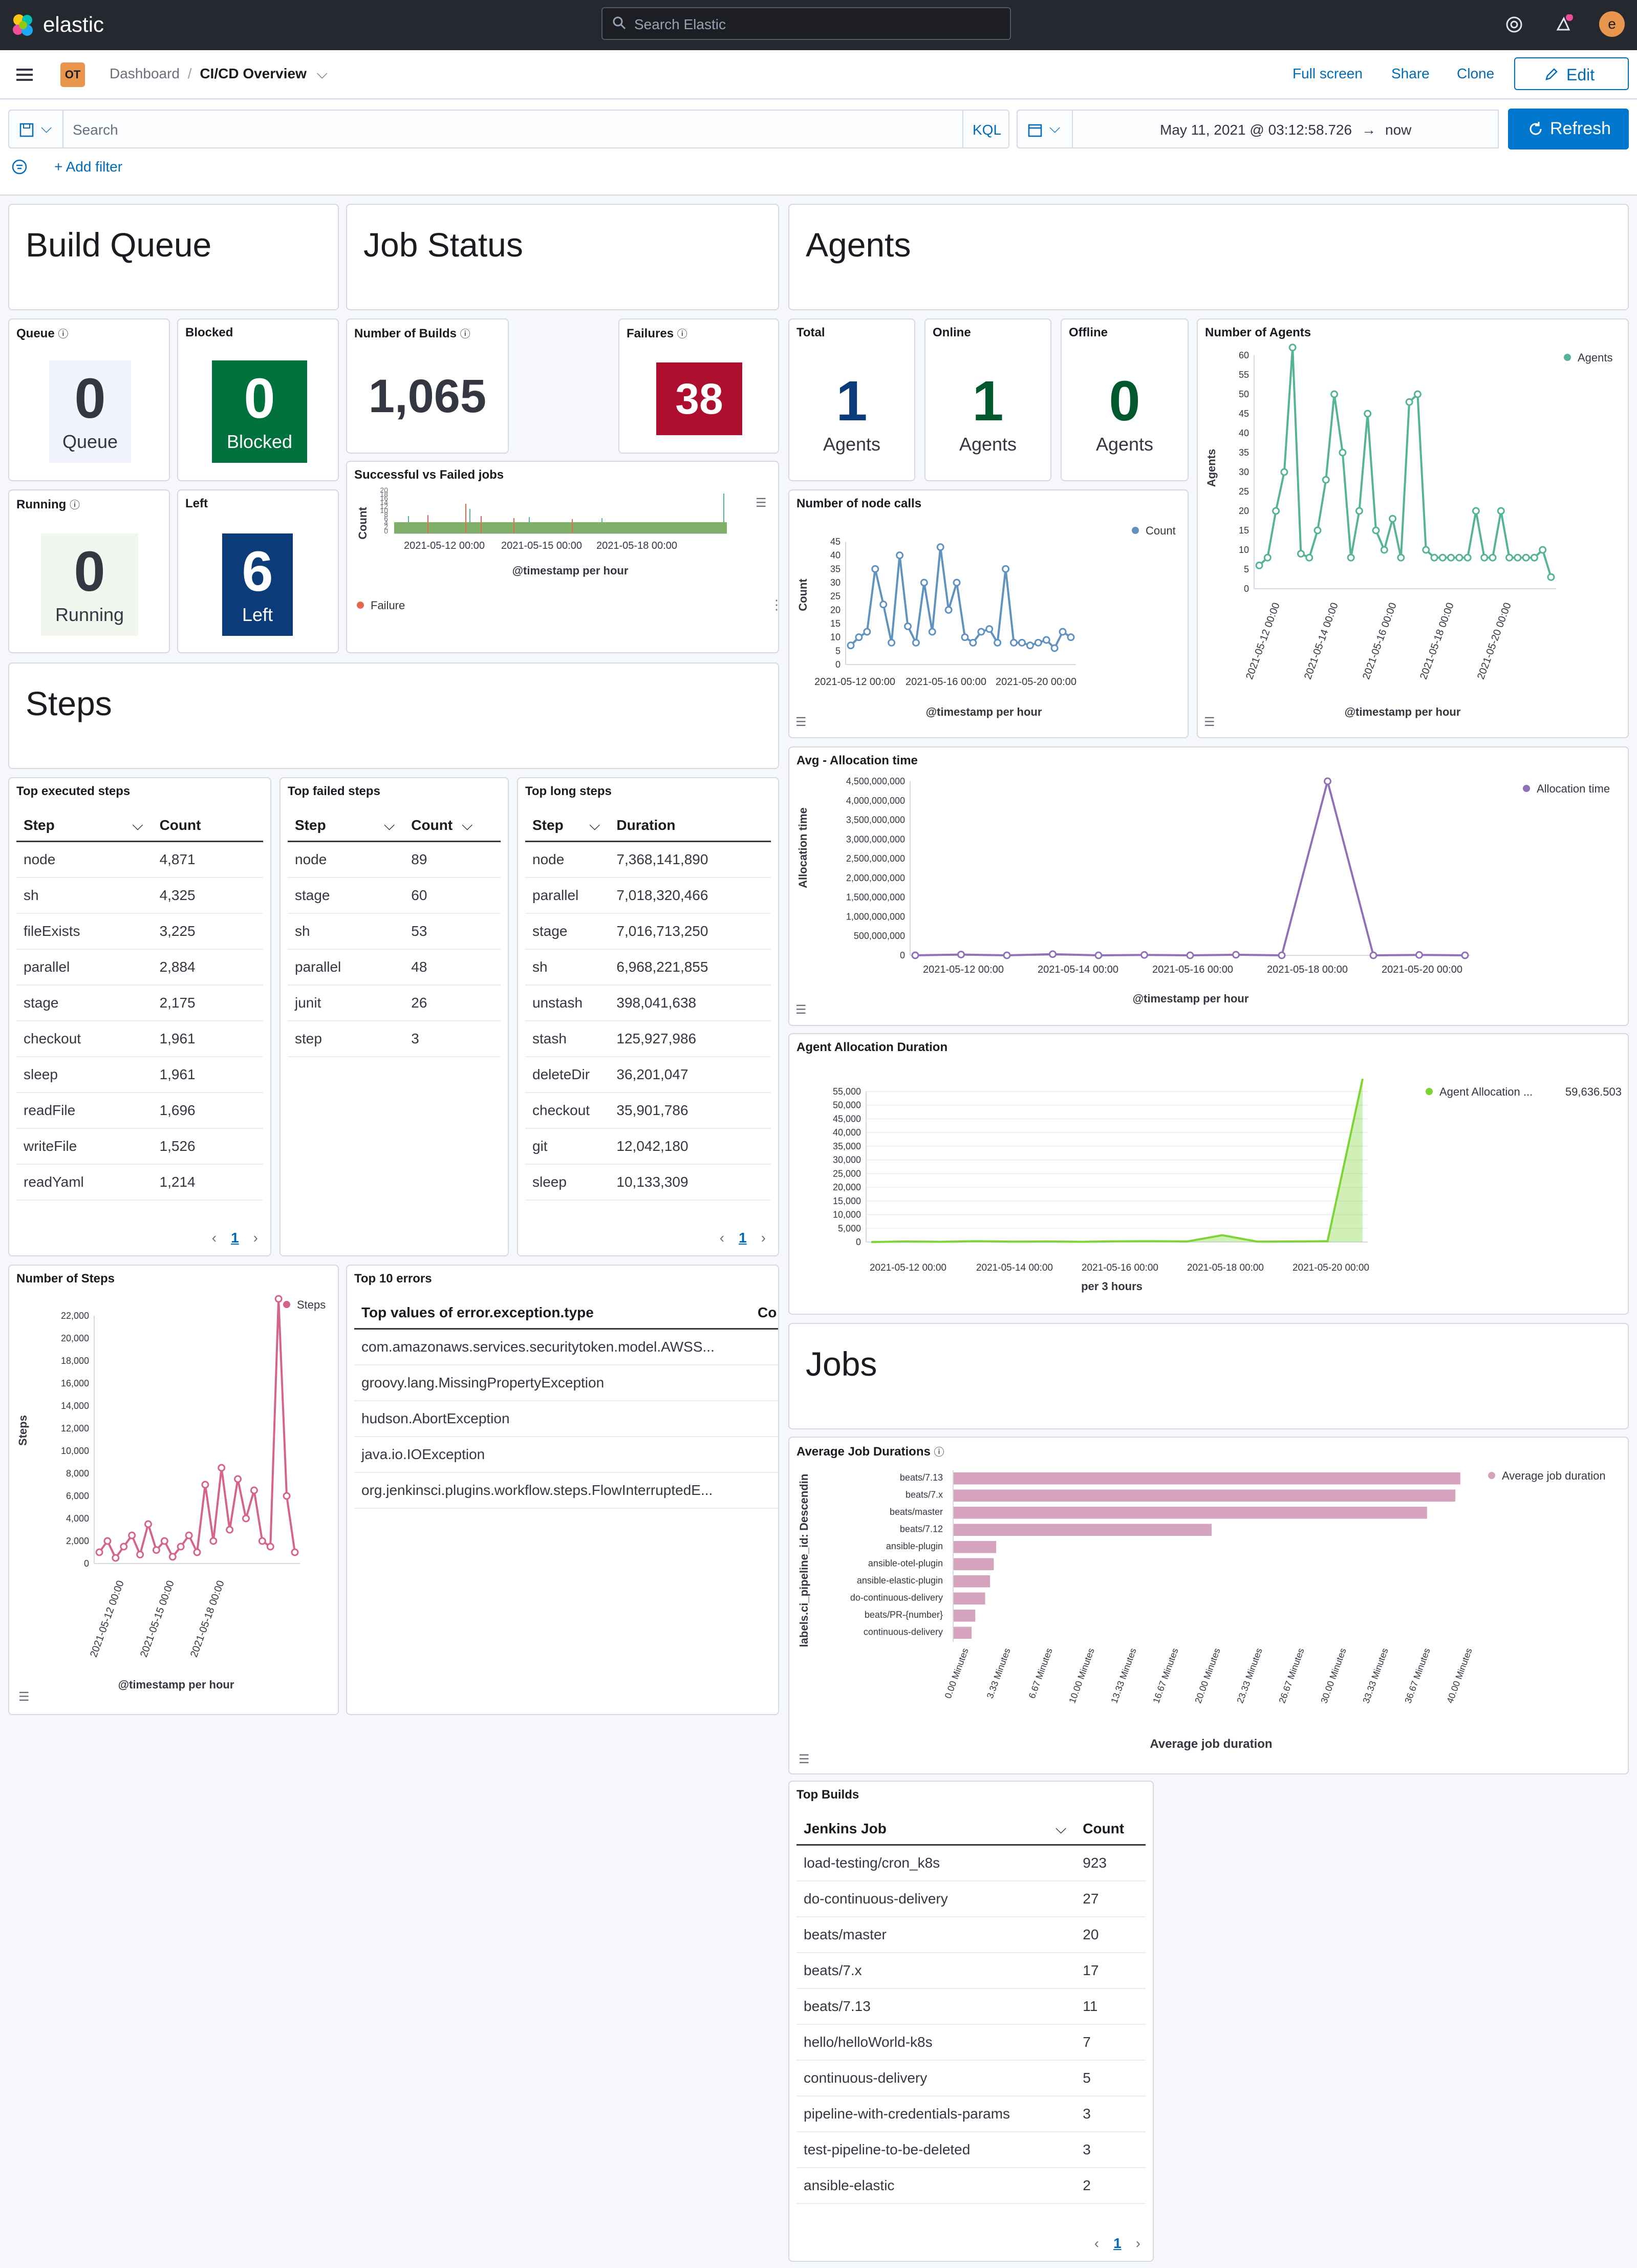 This screenshot has width=1637, height=2268. Describe the element at coordinates (394, 896) in the screenshot. I see `table-row: stage 60` at that location.